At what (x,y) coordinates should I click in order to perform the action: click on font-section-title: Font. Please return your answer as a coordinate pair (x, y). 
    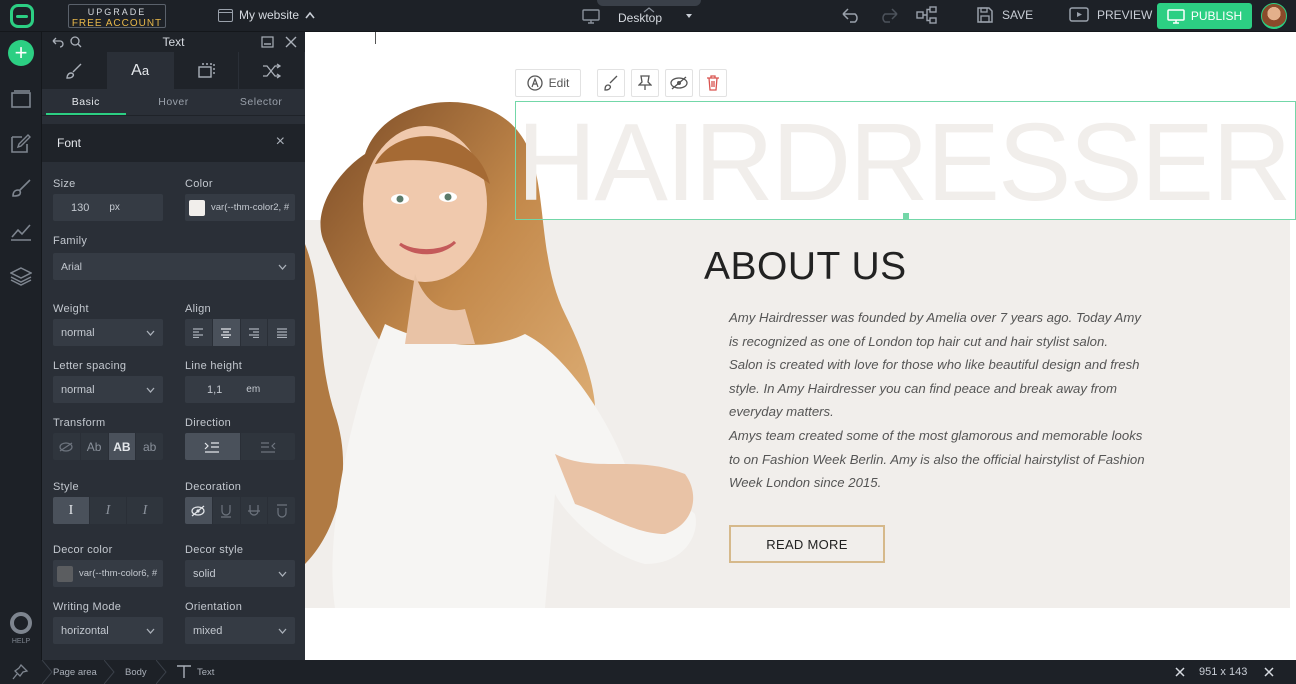
    Looking at the image, I should click on (69, 143).